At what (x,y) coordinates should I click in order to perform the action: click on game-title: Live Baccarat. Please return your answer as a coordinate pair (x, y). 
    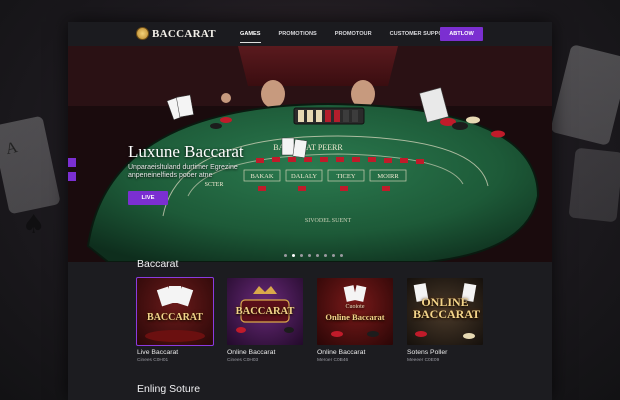
    Looking at the image, I should click on (158, 352).